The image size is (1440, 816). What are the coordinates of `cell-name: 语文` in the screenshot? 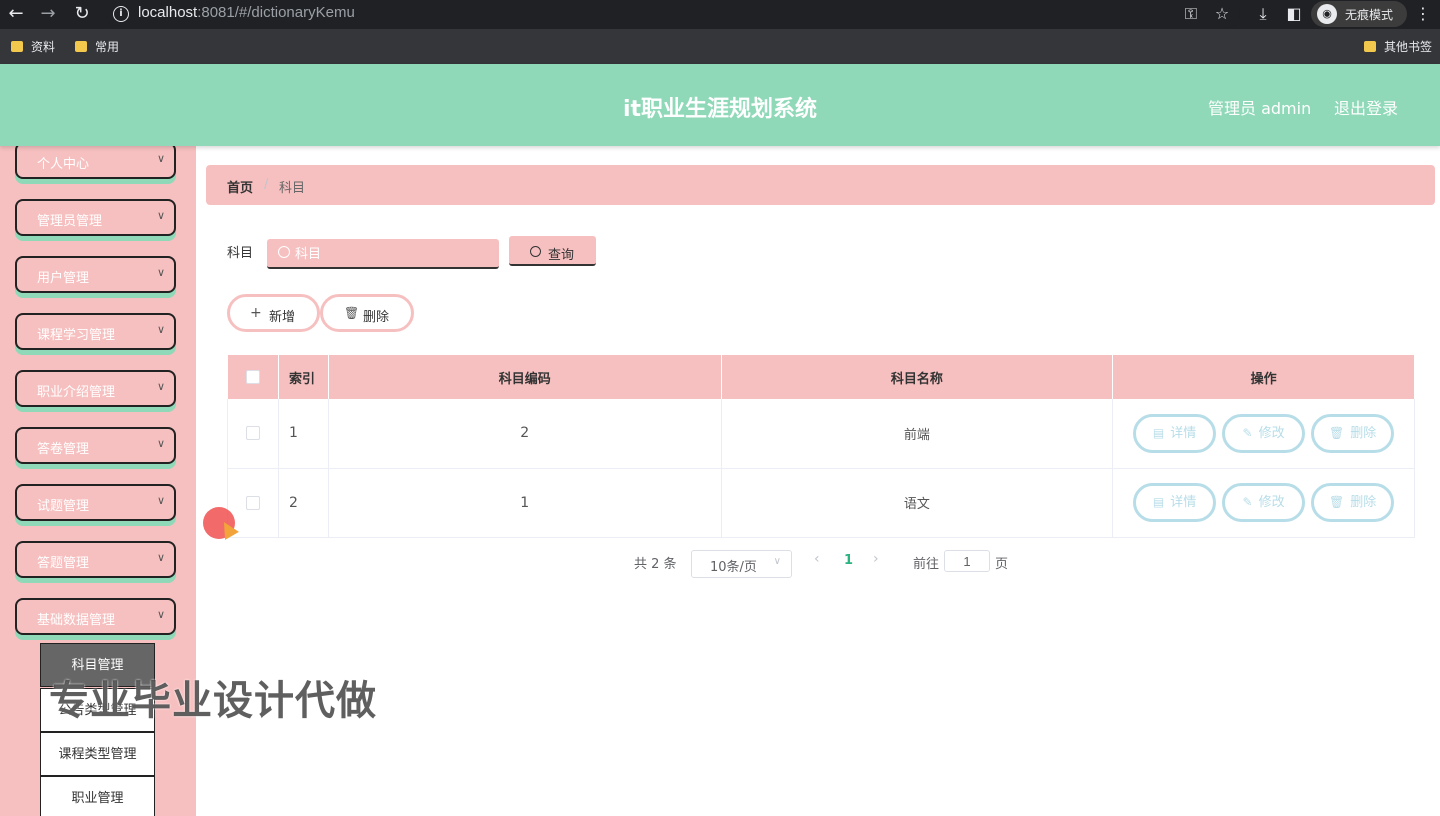 It's located at (917, 503).